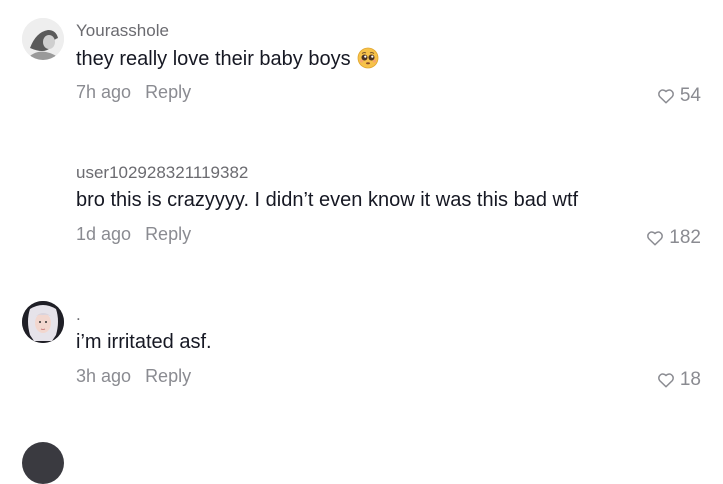  What do you see at coordinates (78, 315) in the screenshot?
I see `comment-username: .` at bounding box center [78, 315].